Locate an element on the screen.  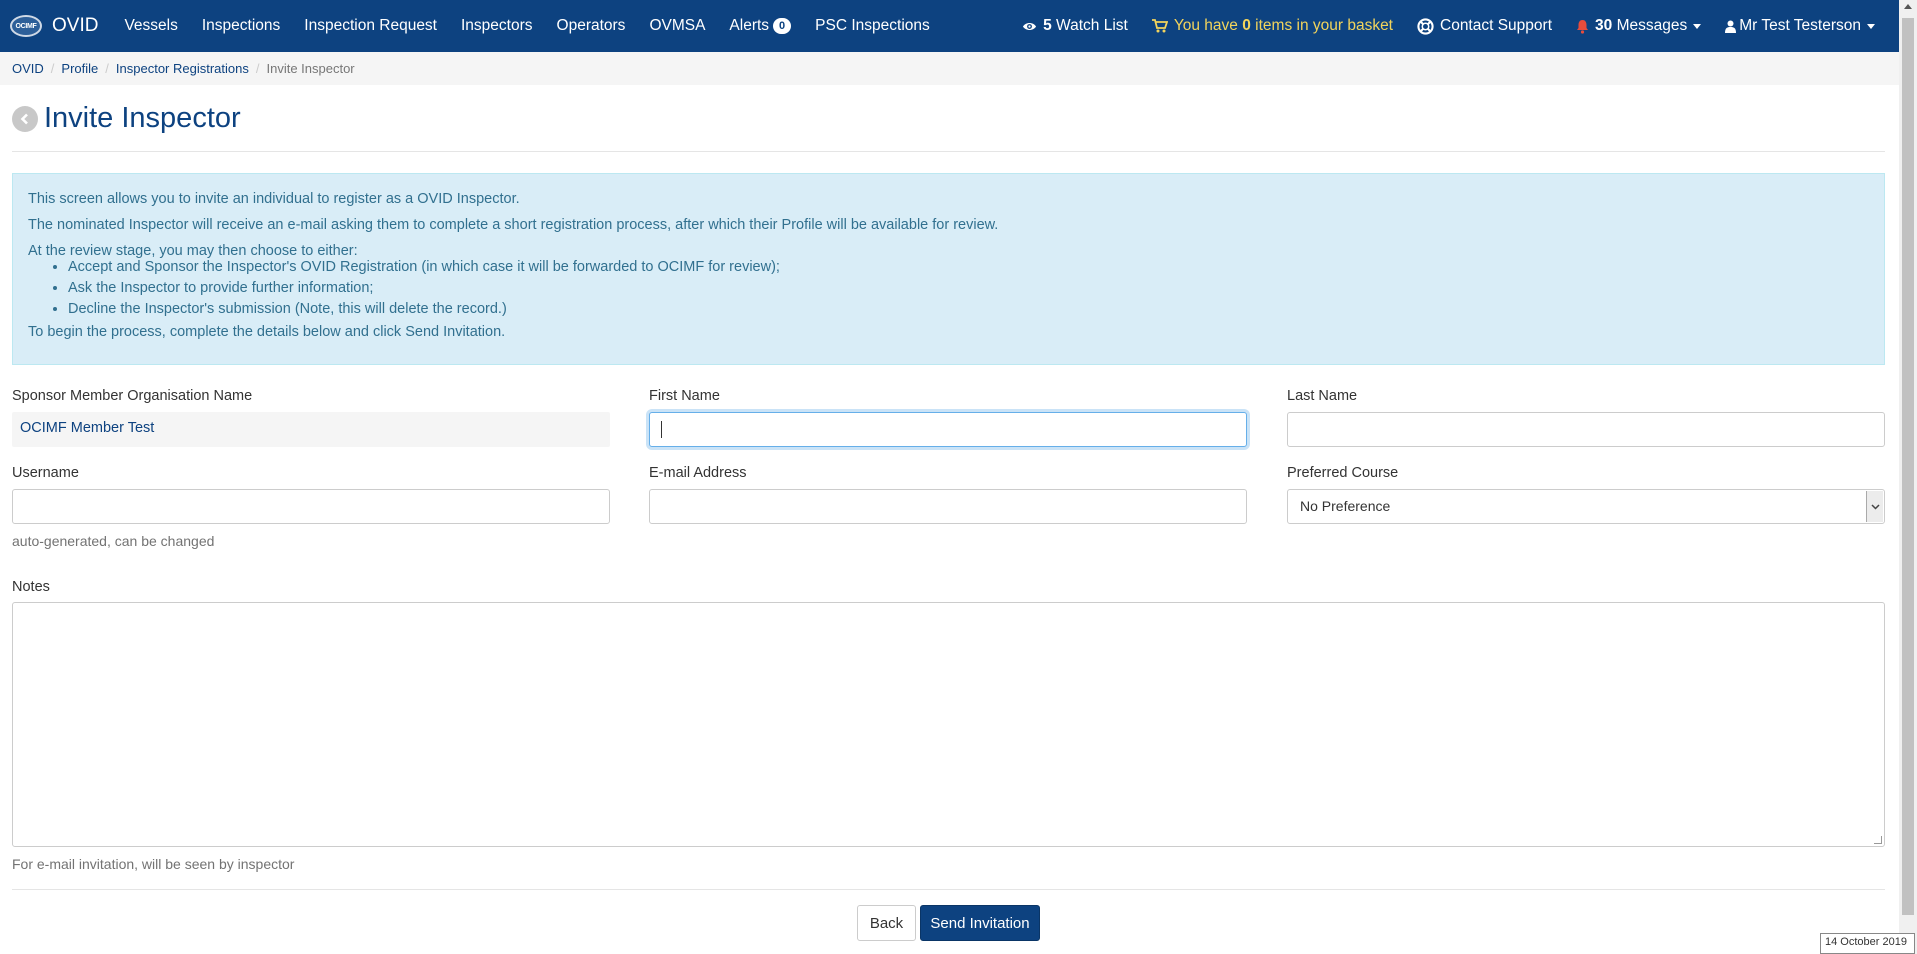
scroll-up-icon is located at coordinates (1908, 6).